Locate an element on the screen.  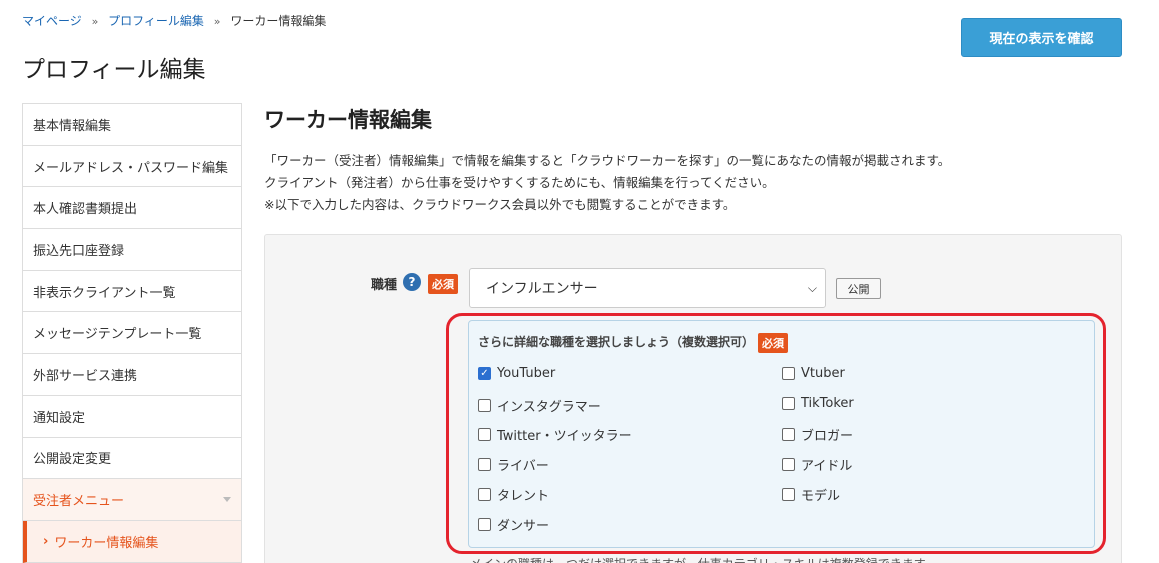
checkbox-liver: ライバー is located at coordinates (513, 464).